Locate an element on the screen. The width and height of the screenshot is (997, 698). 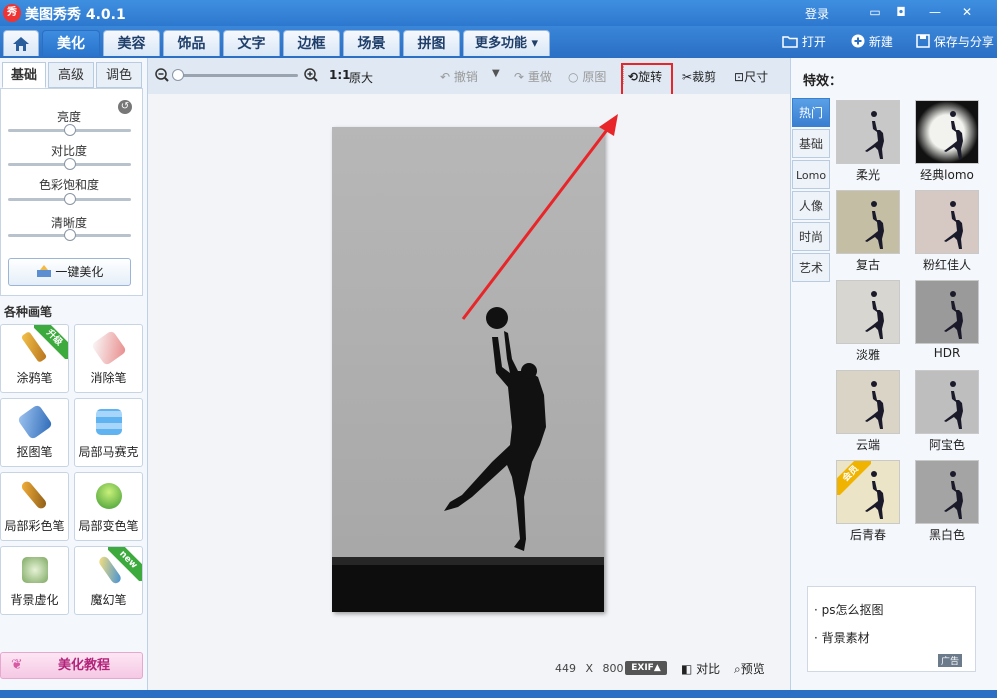
redo-icon: ↷ is located at coordinates (519, 77).